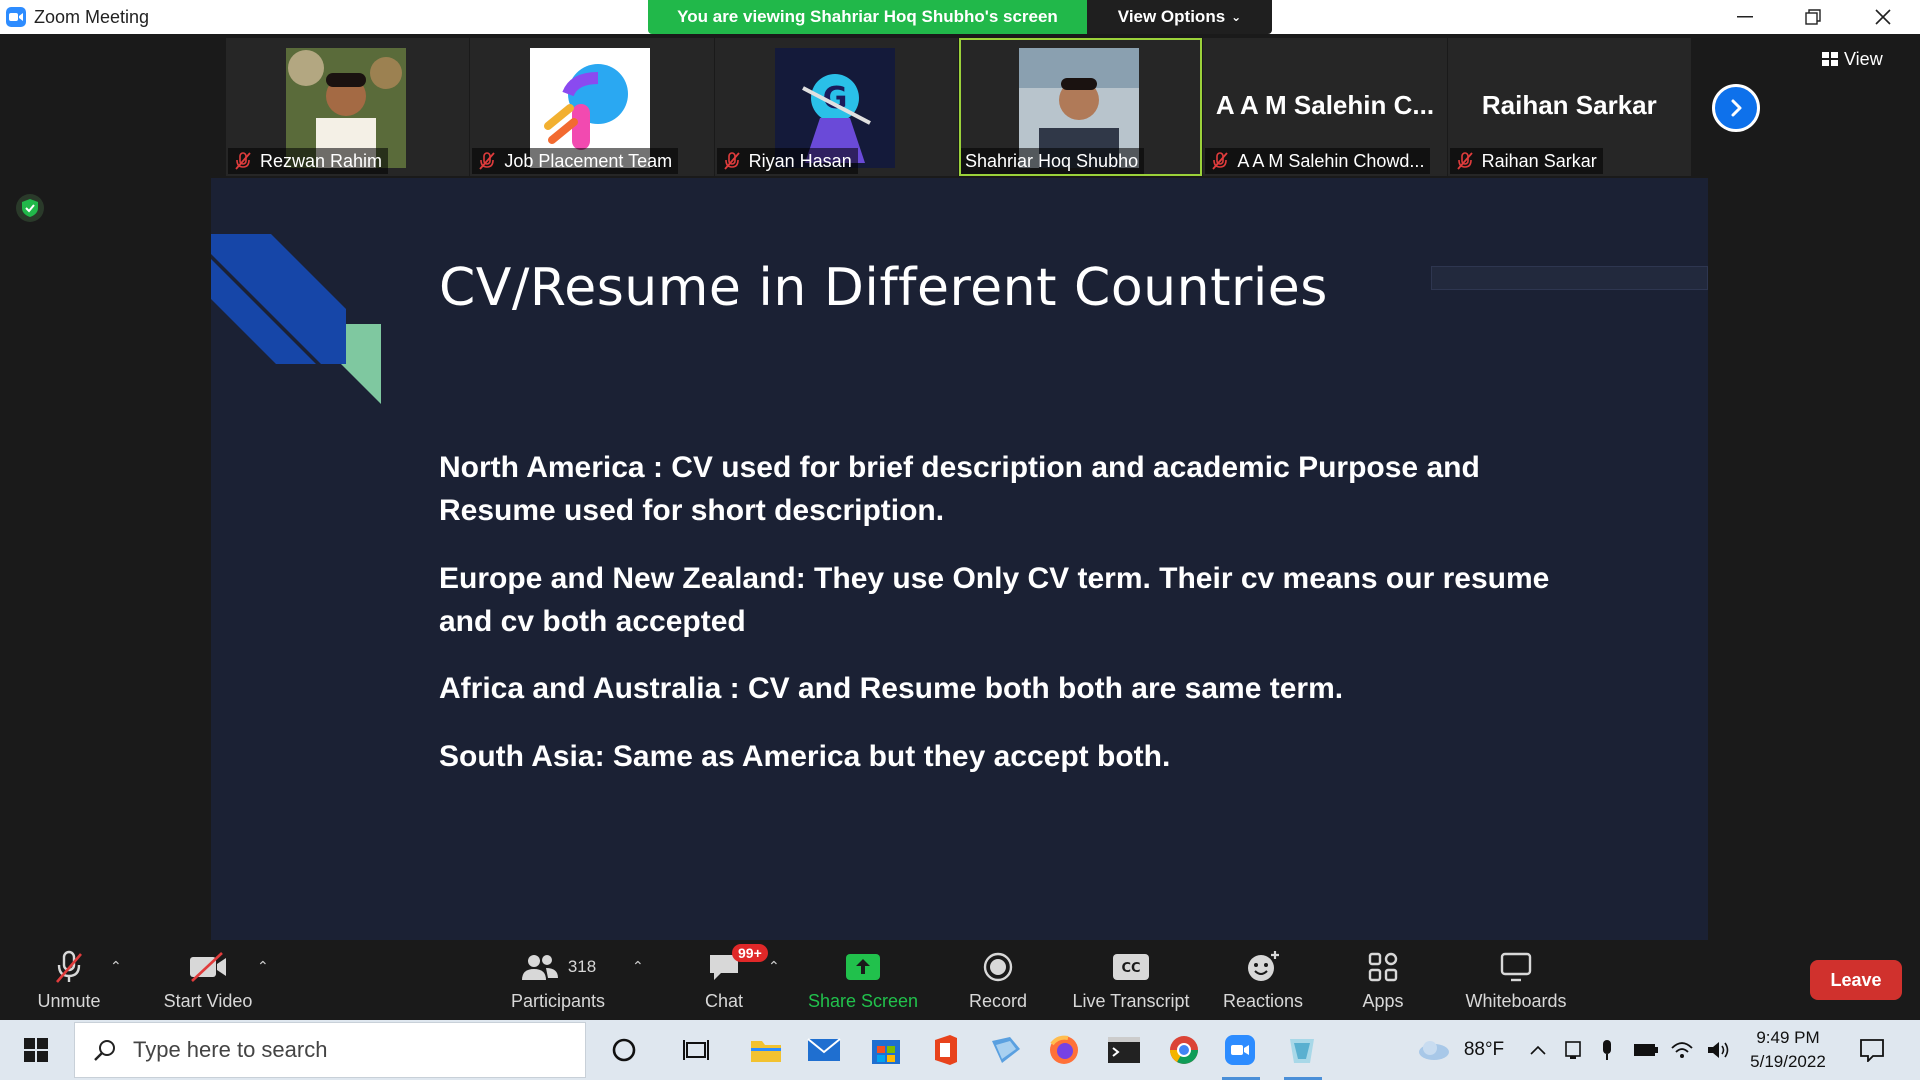 This screenshot has width=1920, height=1080. I want to click on window-title: Zoom Meeting, so click(92, 16).